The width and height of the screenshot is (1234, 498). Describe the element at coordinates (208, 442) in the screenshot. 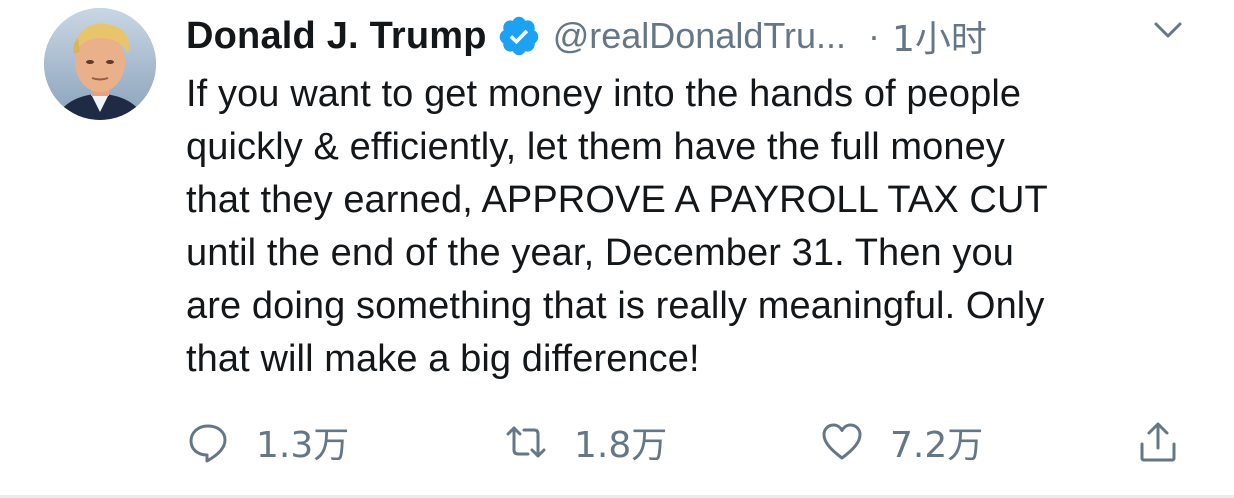

I see `comment-icon` at that location.